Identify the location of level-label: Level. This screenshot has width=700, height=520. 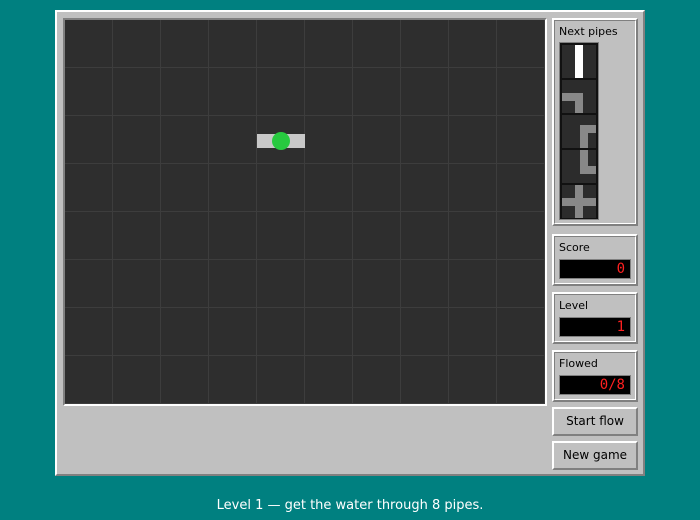
(574, 305).